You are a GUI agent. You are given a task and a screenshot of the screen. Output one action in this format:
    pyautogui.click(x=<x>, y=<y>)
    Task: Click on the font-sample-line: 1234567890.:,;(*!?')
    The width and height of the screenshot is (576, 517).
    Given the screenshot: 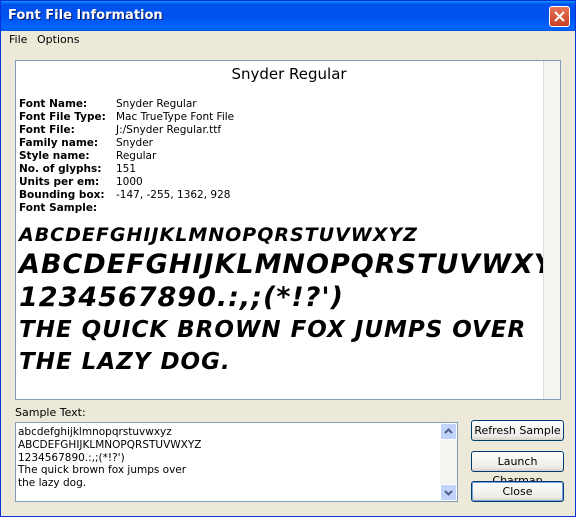 What is the action you would take?
    pyautogui.click(x=182, y=297)
    